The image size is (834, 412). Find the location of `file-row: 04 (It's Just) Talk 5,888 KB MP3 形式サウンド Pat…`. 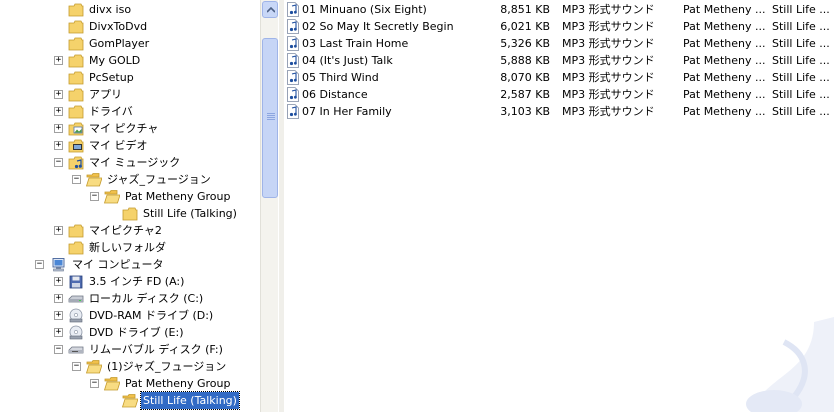

file-row: 04 (It's Just) Talk 5,888 KB MP3 形式サウンド Pat… is located at coordinates (557, 60).